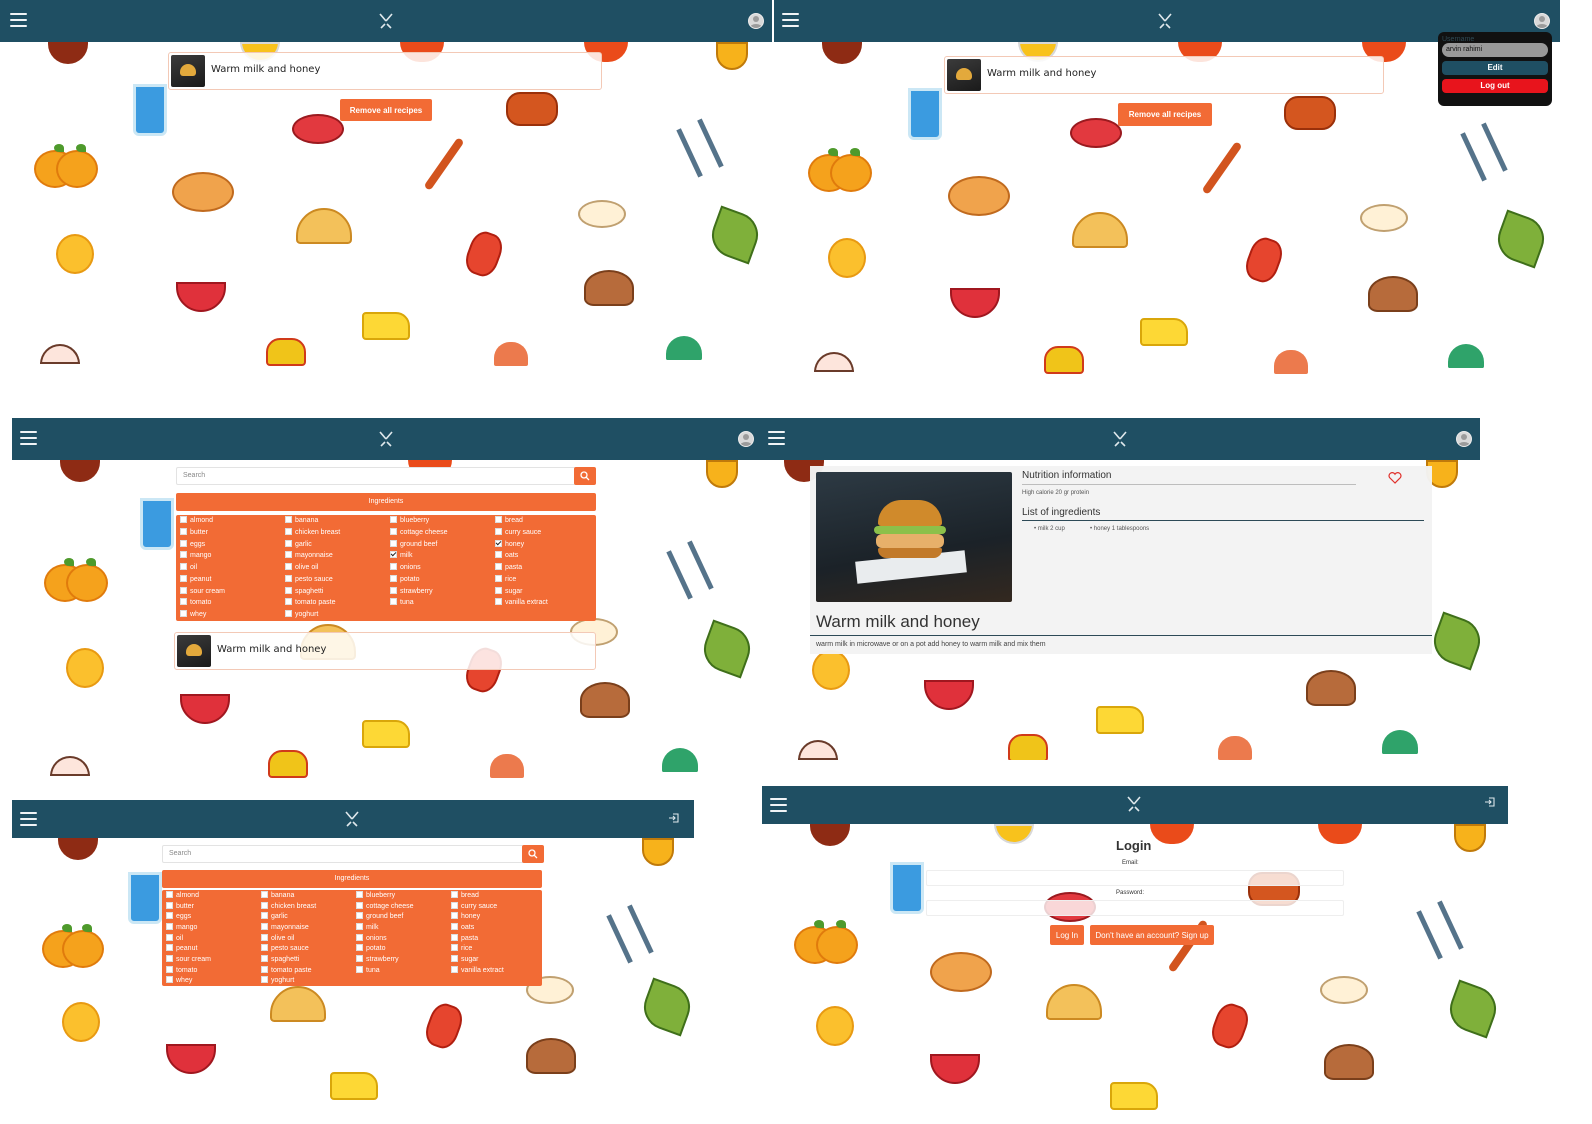  Describe the element at coordinates (195, 556) in the screenshot. I see `ingredient-checkbox-item: mango` at that location.